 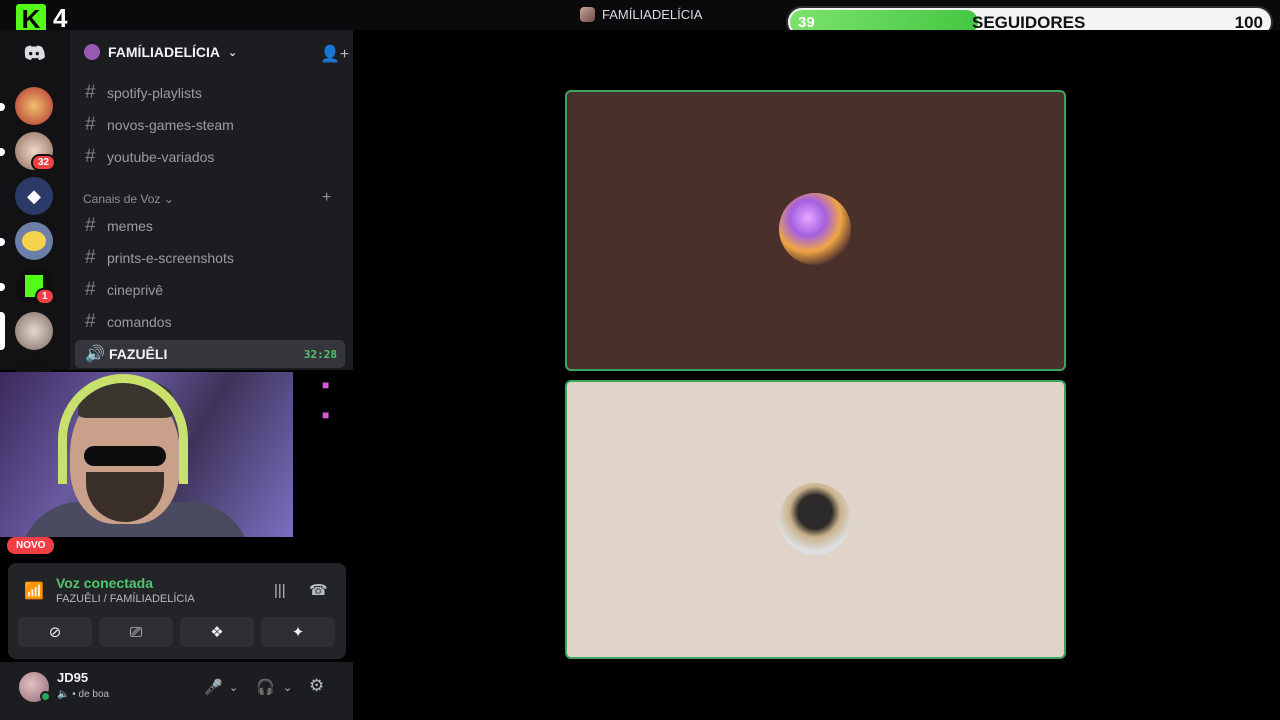 I want to click on disconnect-icon: ☎, so click(x=318, y=590).